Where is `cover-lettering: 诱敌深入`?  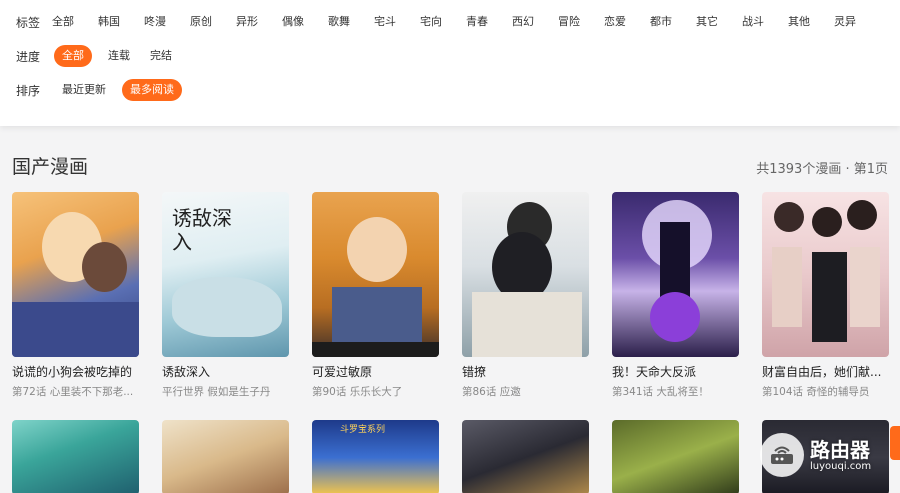 cover-lettering: 诱敌深入 is located at coordinates (202, 230).